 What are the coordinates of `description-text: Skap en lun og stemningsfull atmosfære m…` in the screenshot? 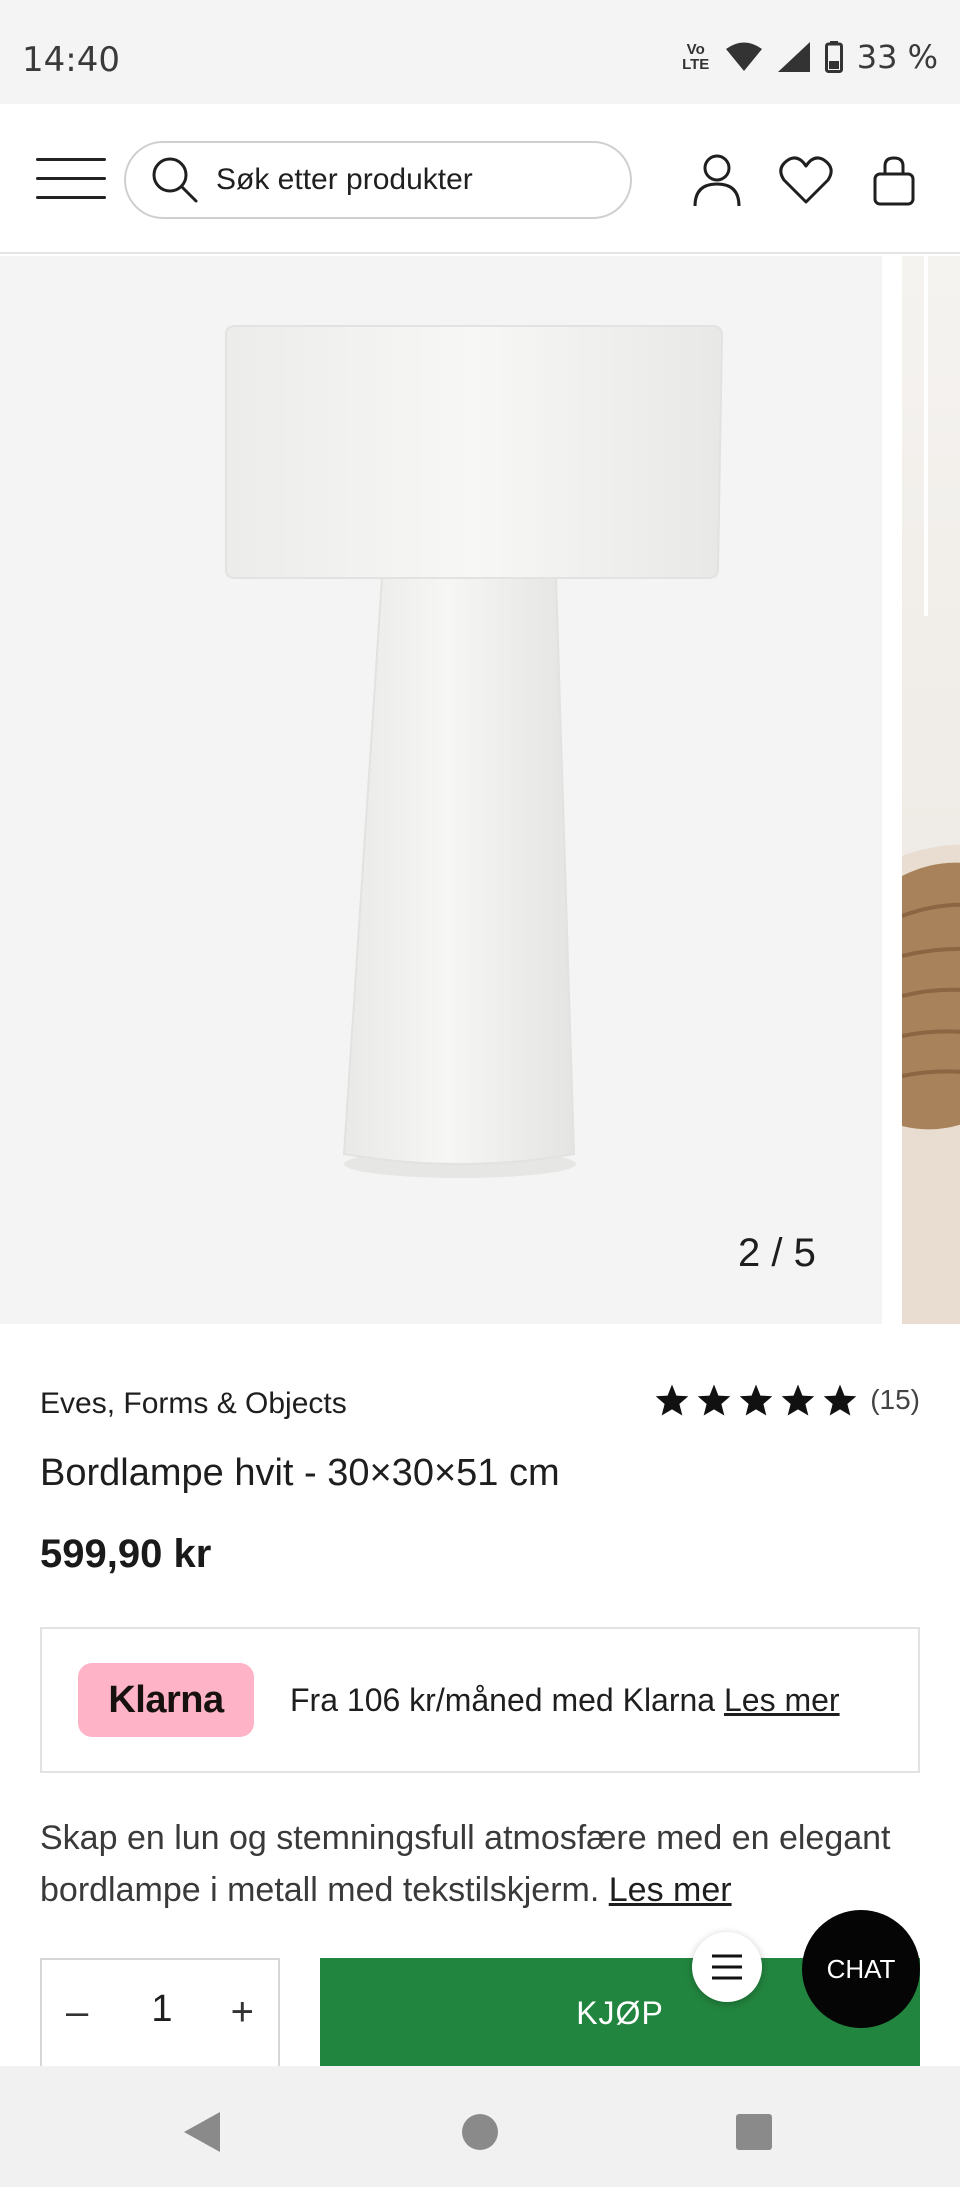 It's located at (465, 1864).